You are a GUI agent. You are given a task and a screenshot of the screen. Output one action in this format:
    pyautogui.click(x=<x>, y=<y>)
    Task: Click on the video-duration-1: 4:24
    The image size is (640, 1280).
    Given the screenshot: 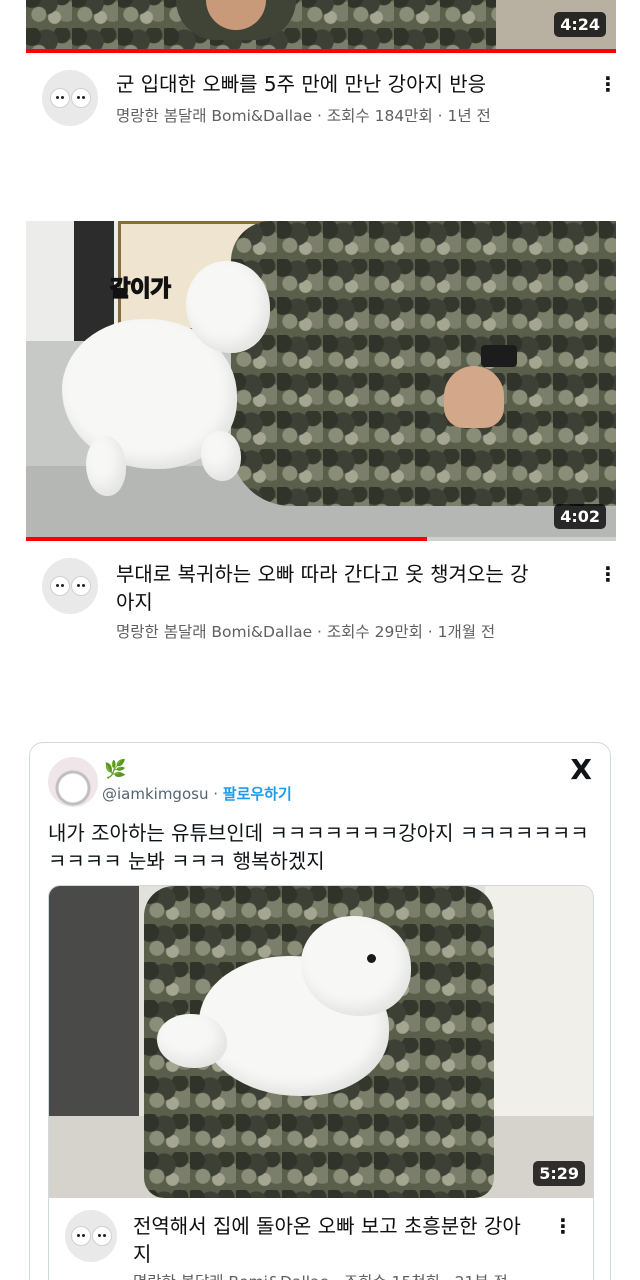 What is the action you would take?
    pyautogui.click(x=580, y=24)
    